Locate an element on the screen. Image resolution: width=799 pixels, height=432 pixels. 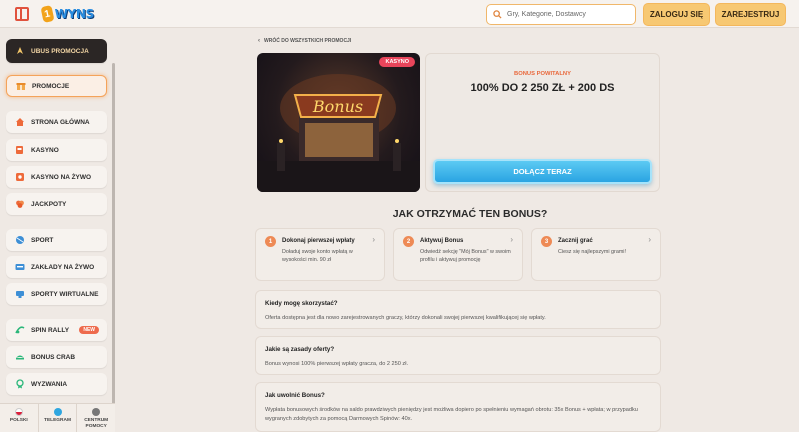
jackpot-icon is located at coordinates (20, 204).